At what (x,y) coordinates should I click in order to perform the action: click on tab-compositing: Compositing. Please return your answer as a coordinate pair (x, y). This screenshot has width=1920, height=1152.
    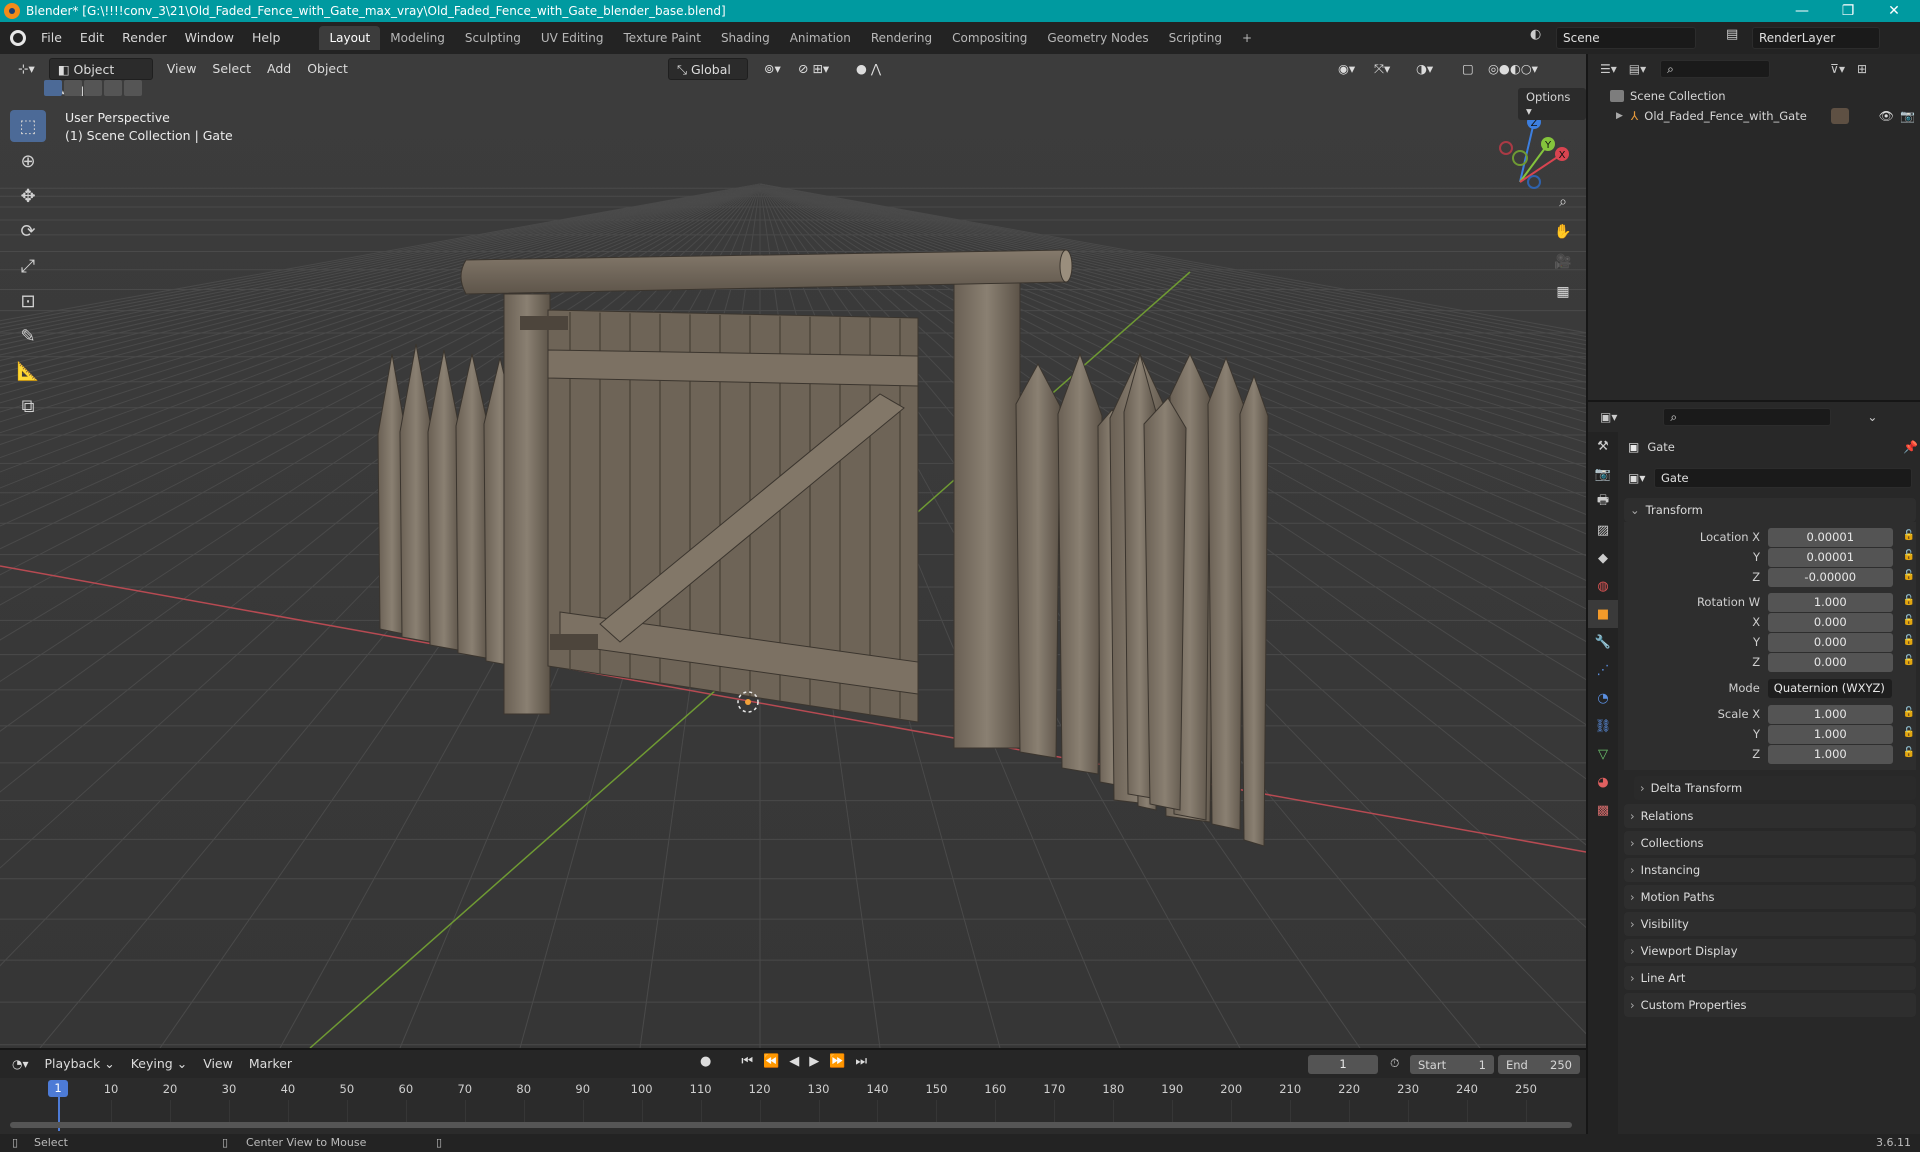
    Looking at the image, I should click on (989, 38).